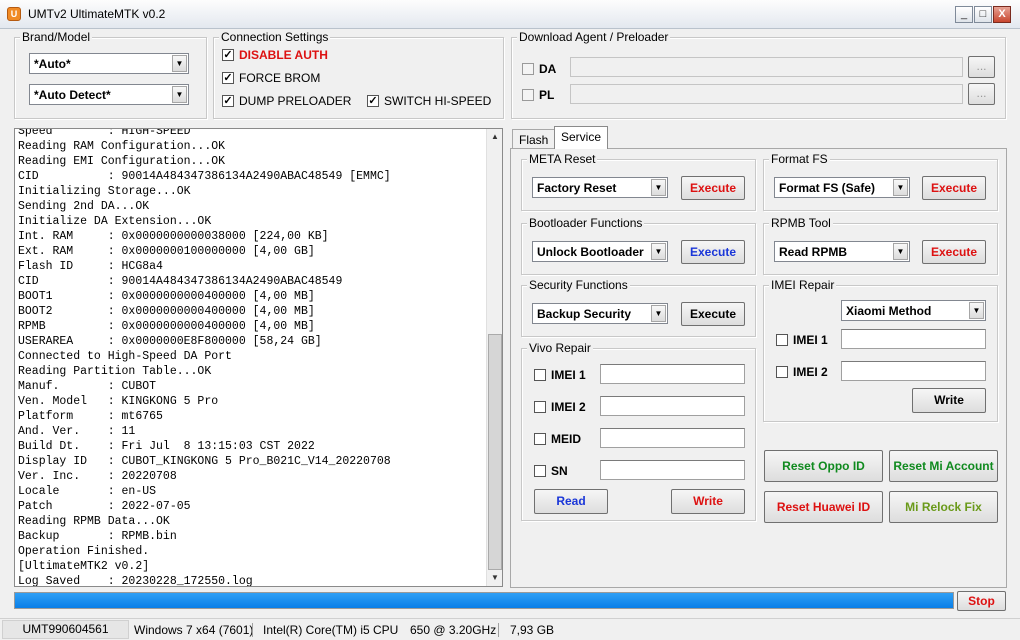  I want to click on imei-repair-imei2-label: IMEI 2, so click(810, 372).